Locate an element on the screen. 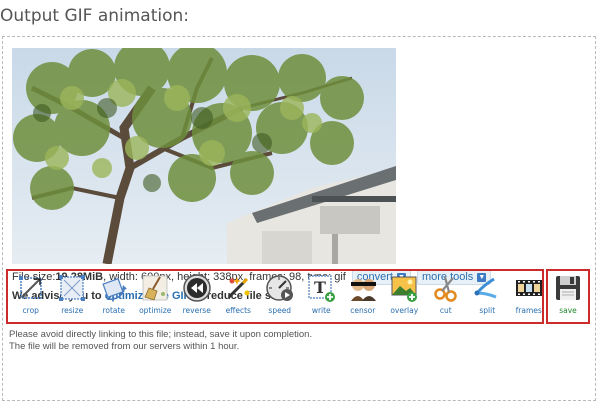 This screenshot has width=600, height=405. resize-icon is located at coordinates (72, 288).